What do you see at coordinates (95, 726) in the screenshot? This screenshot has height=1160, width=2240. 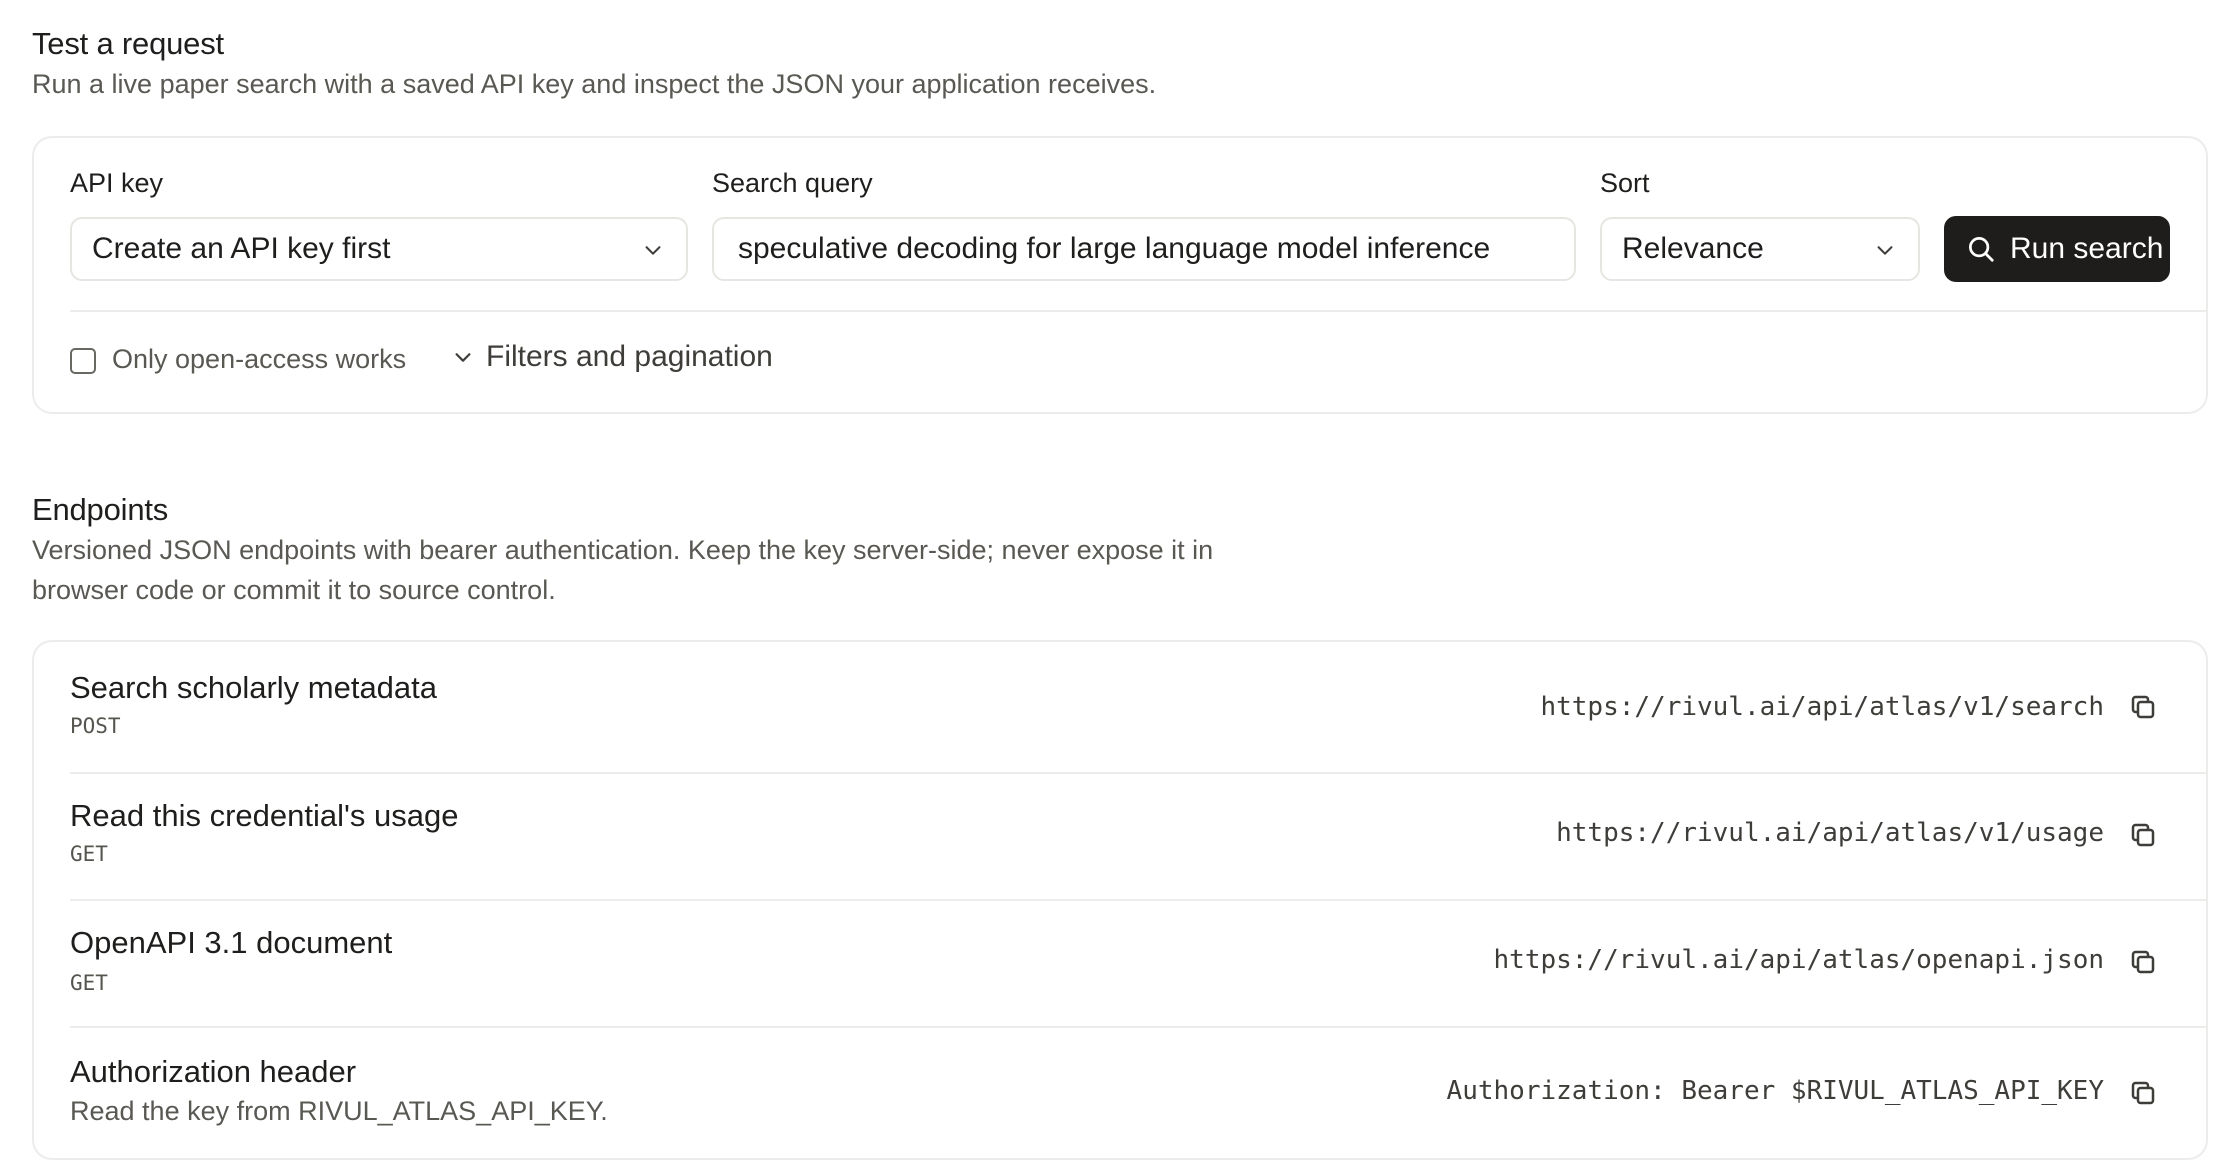 I see `endpoint-method: POST` at bounding box center [95, 726].